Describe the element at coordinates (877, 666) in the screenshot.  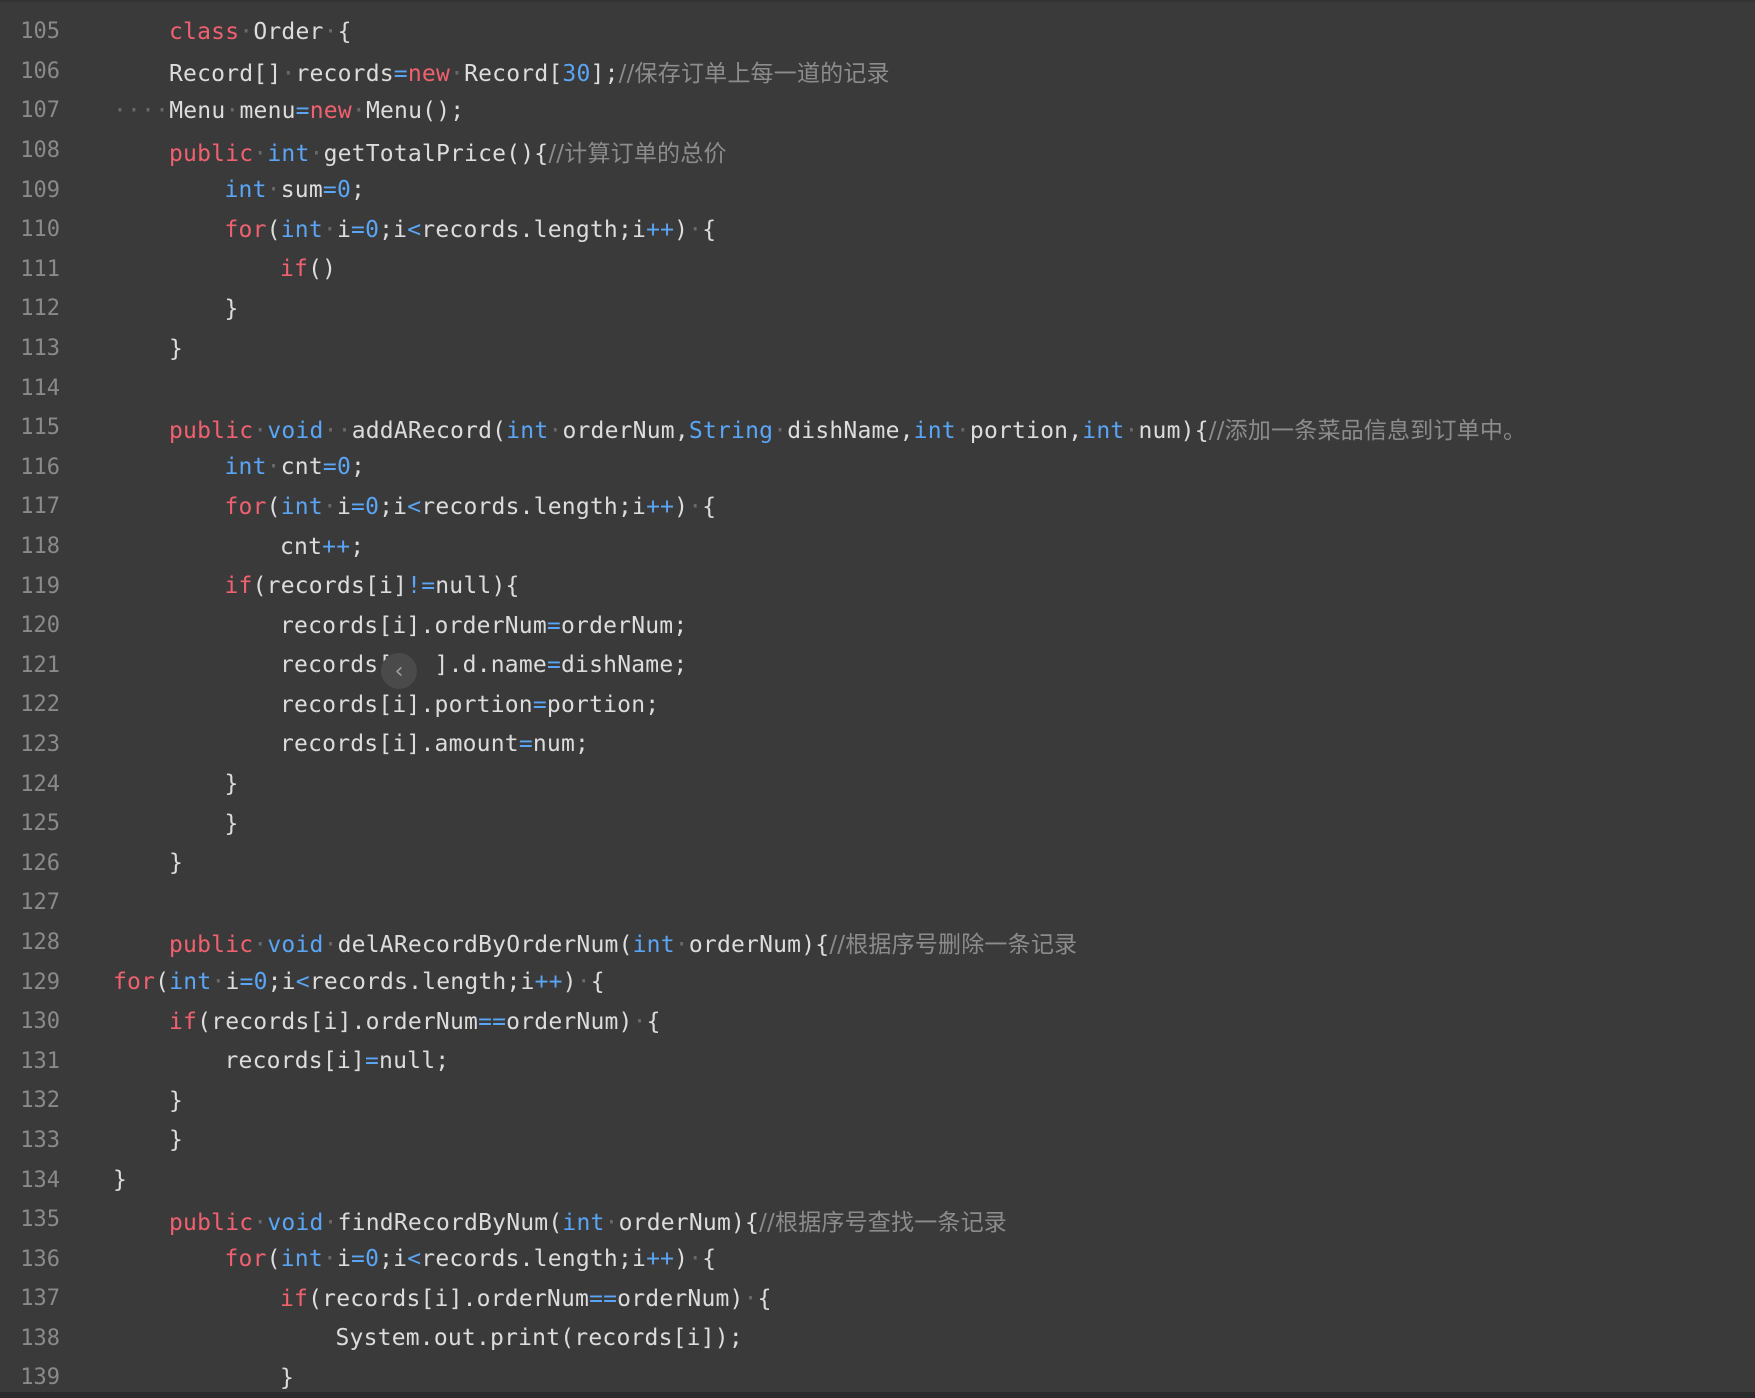
I see `code-line: 121 records[ ].d.name=dishName;` at that location.